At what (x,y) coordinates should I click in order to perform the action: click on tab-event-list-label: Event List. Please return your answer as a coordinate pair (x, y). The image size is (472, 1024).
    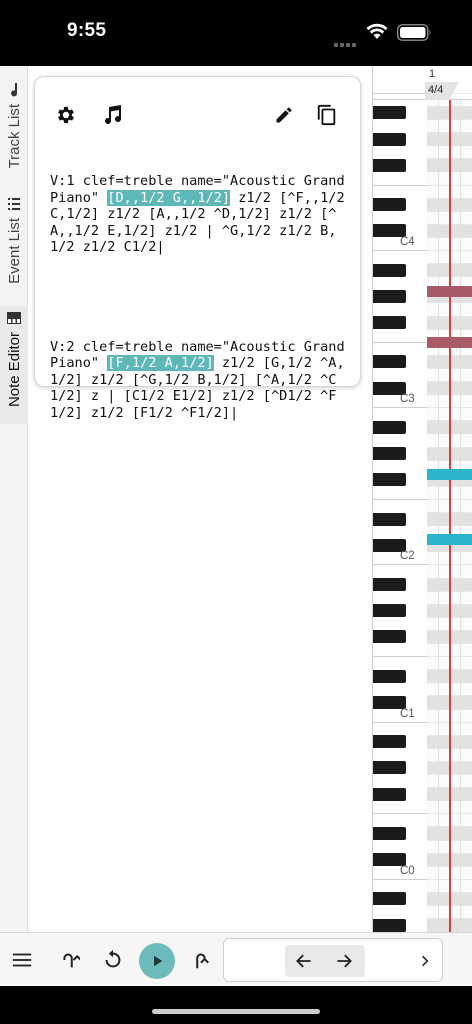
    Looking at the image, I should click on (14, 251).